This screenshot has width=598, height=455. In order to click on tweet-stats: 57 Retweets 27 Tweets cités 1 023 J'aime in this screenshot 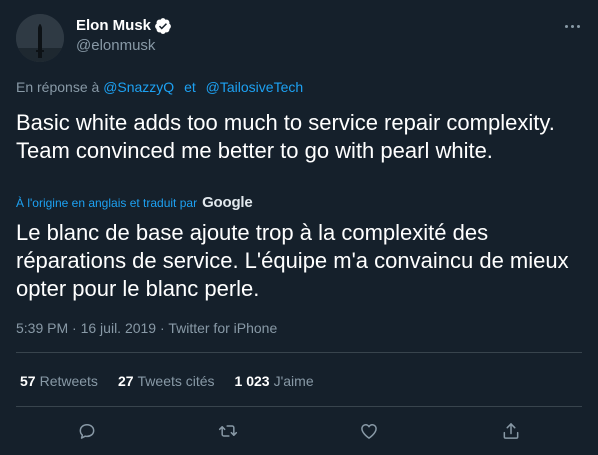, I will do `click(177, 381)`.